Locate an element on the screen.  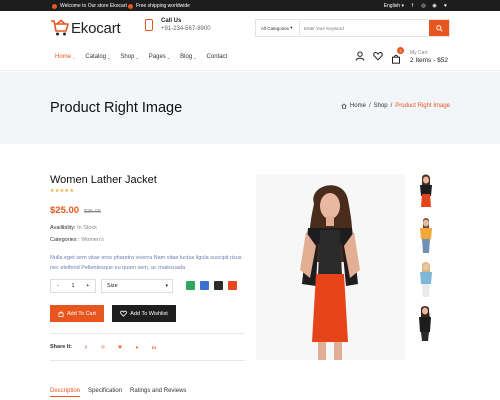
product-price: $25.00 $35.00 is located at coordinates (75, 210).